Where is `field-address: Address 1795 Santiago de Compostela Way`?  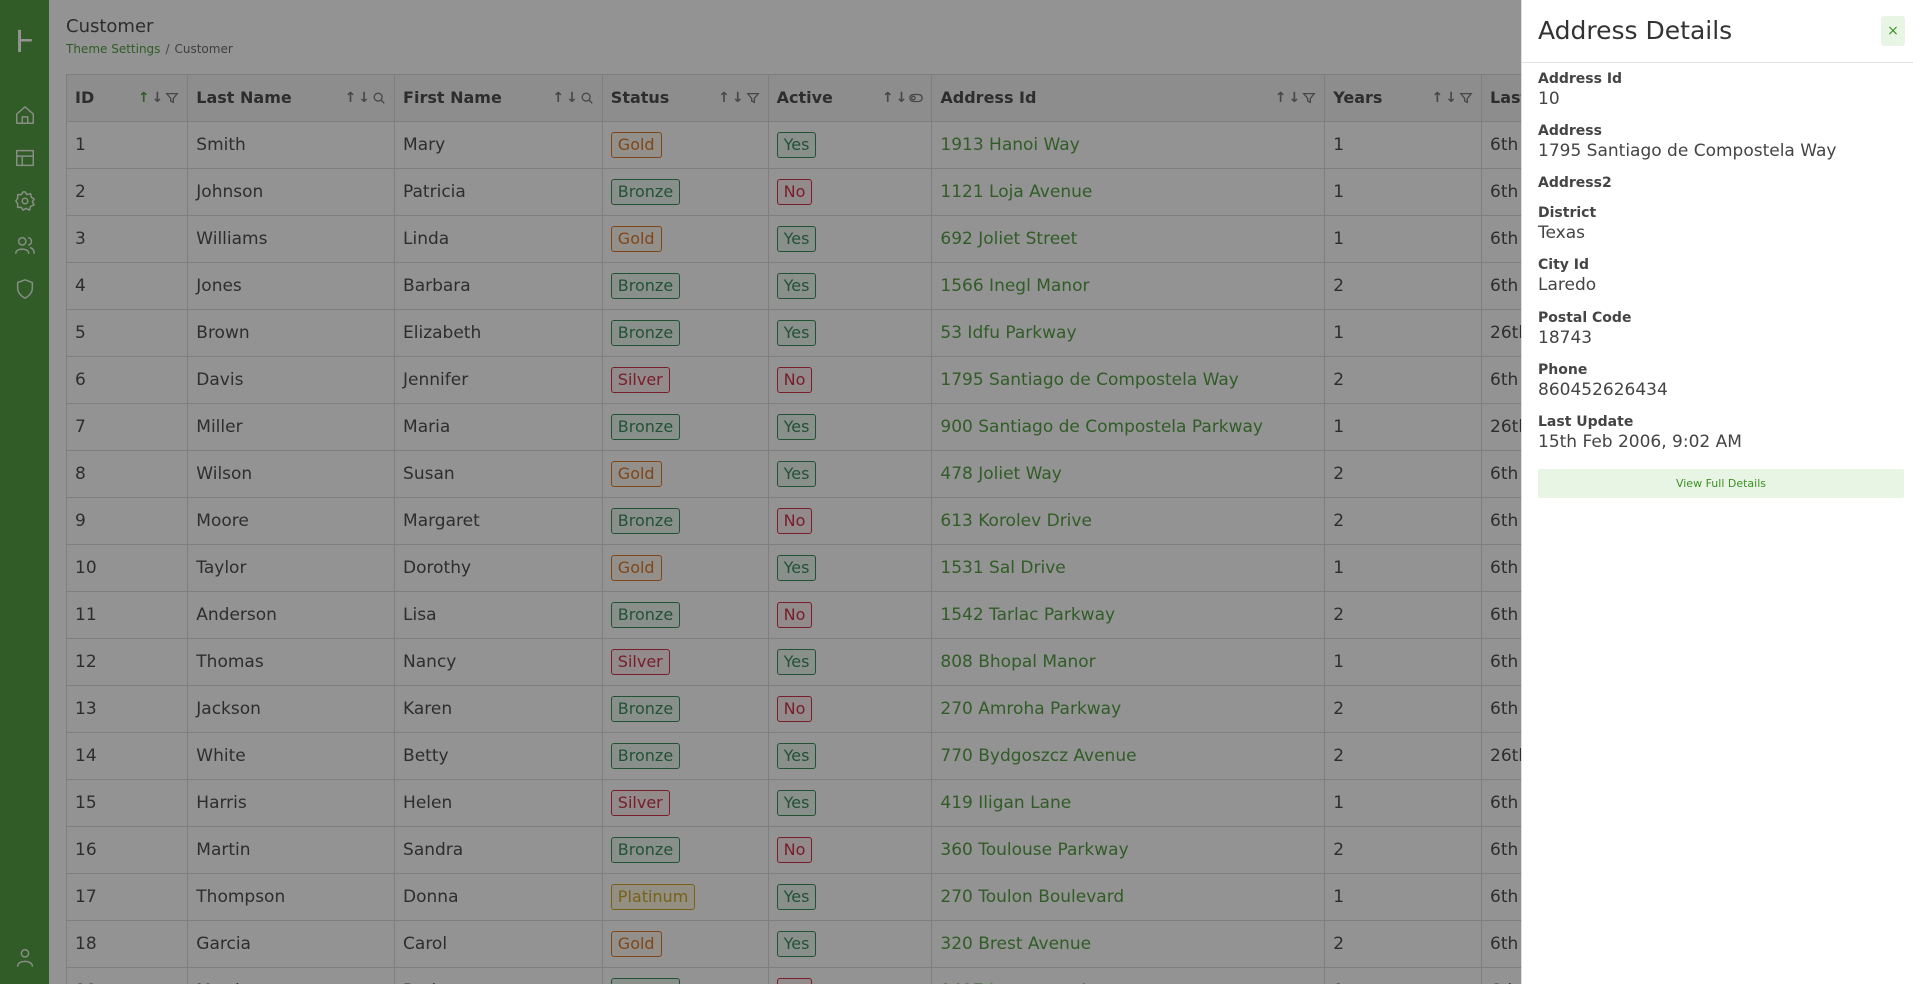 field-address: Address 1795 Santiago de Compostela Way is located at coordinates (1687, 142).